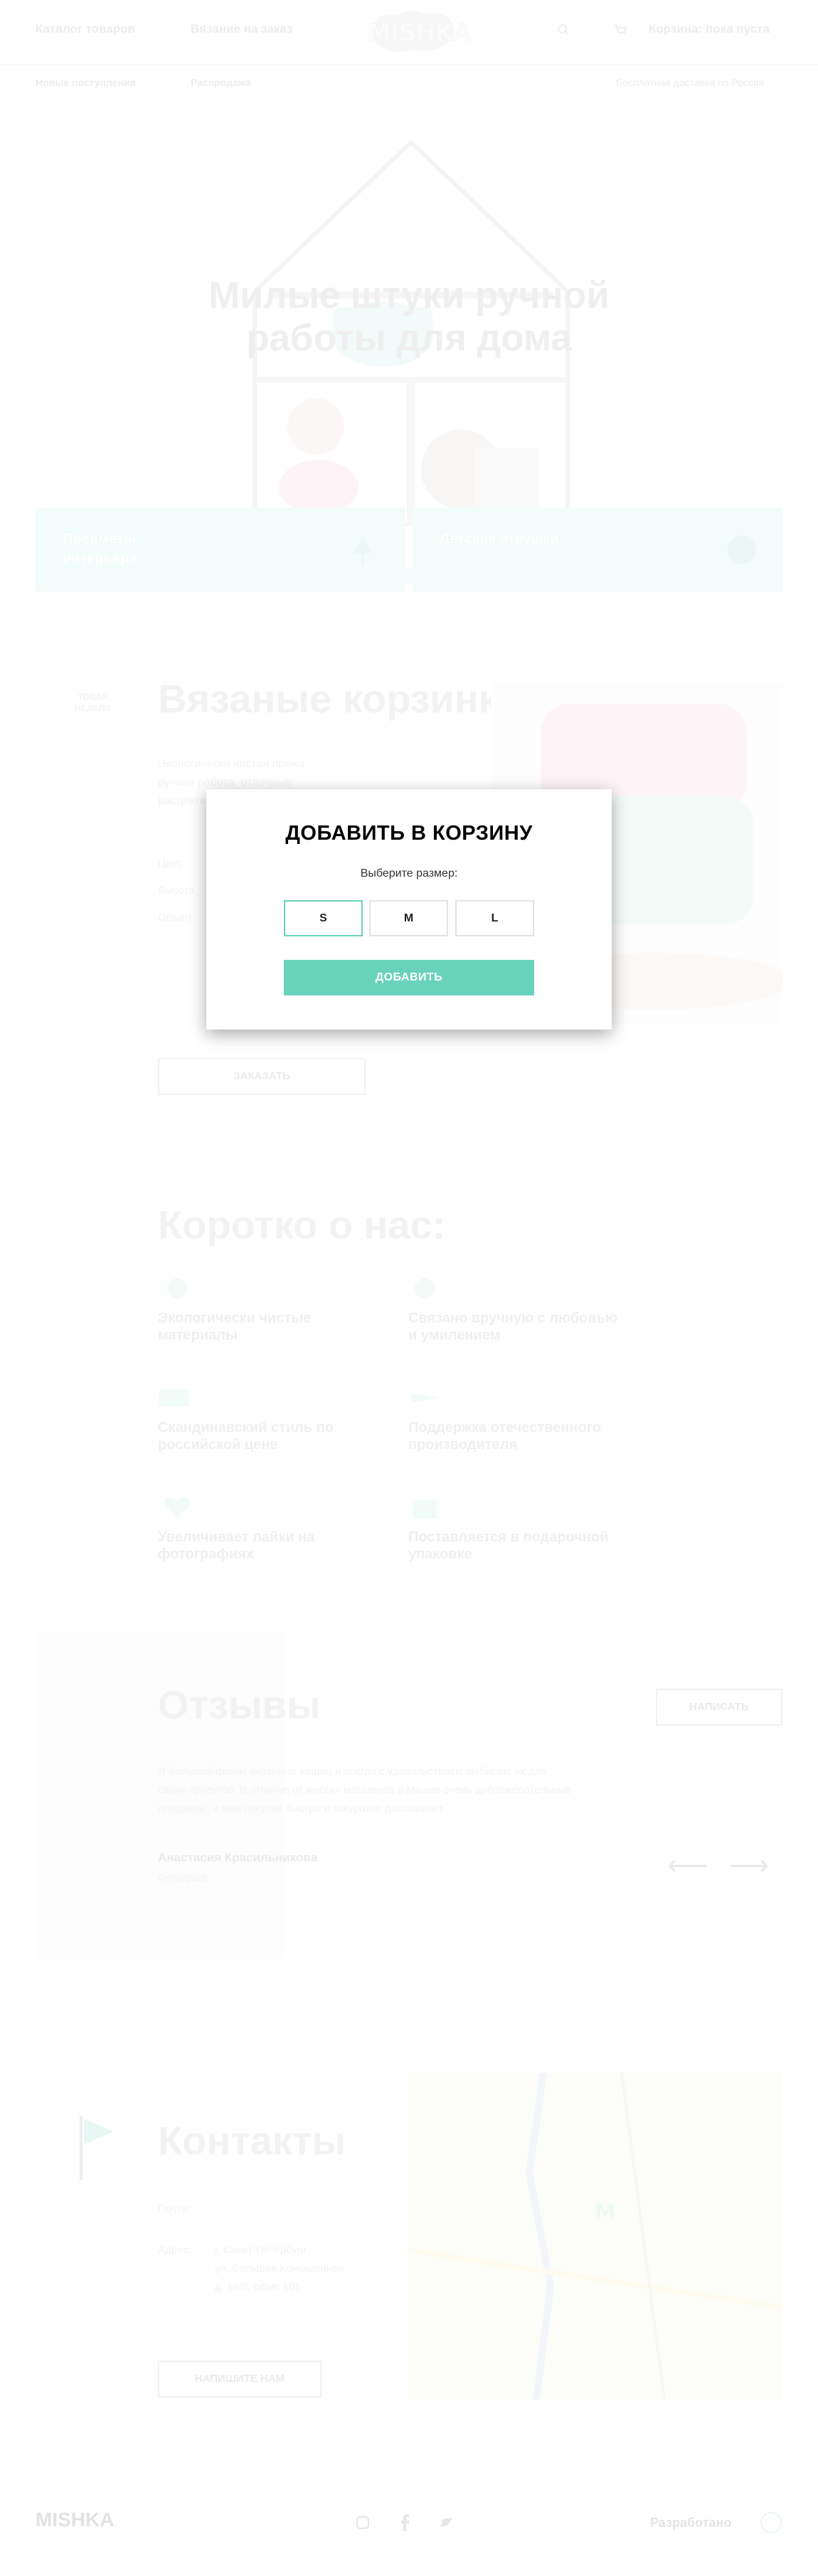 Image resolution: width=818 pixels, height=2576 pixels. Describe the element at coordinates (323, 918) in the screenshot. I see `size-option-s: S` at that location.